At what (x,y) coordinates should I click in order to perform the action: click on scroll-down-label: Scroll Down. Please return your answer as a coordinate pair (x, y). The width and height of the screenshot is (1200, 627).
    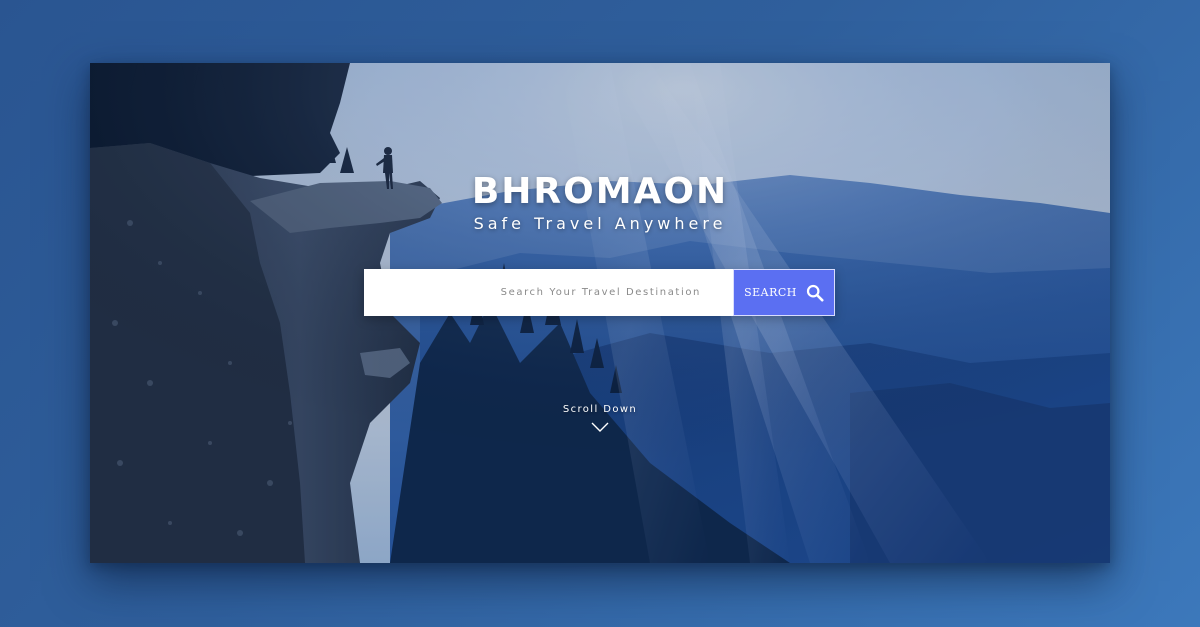
    Looking at the image, I should click on (600, 409).